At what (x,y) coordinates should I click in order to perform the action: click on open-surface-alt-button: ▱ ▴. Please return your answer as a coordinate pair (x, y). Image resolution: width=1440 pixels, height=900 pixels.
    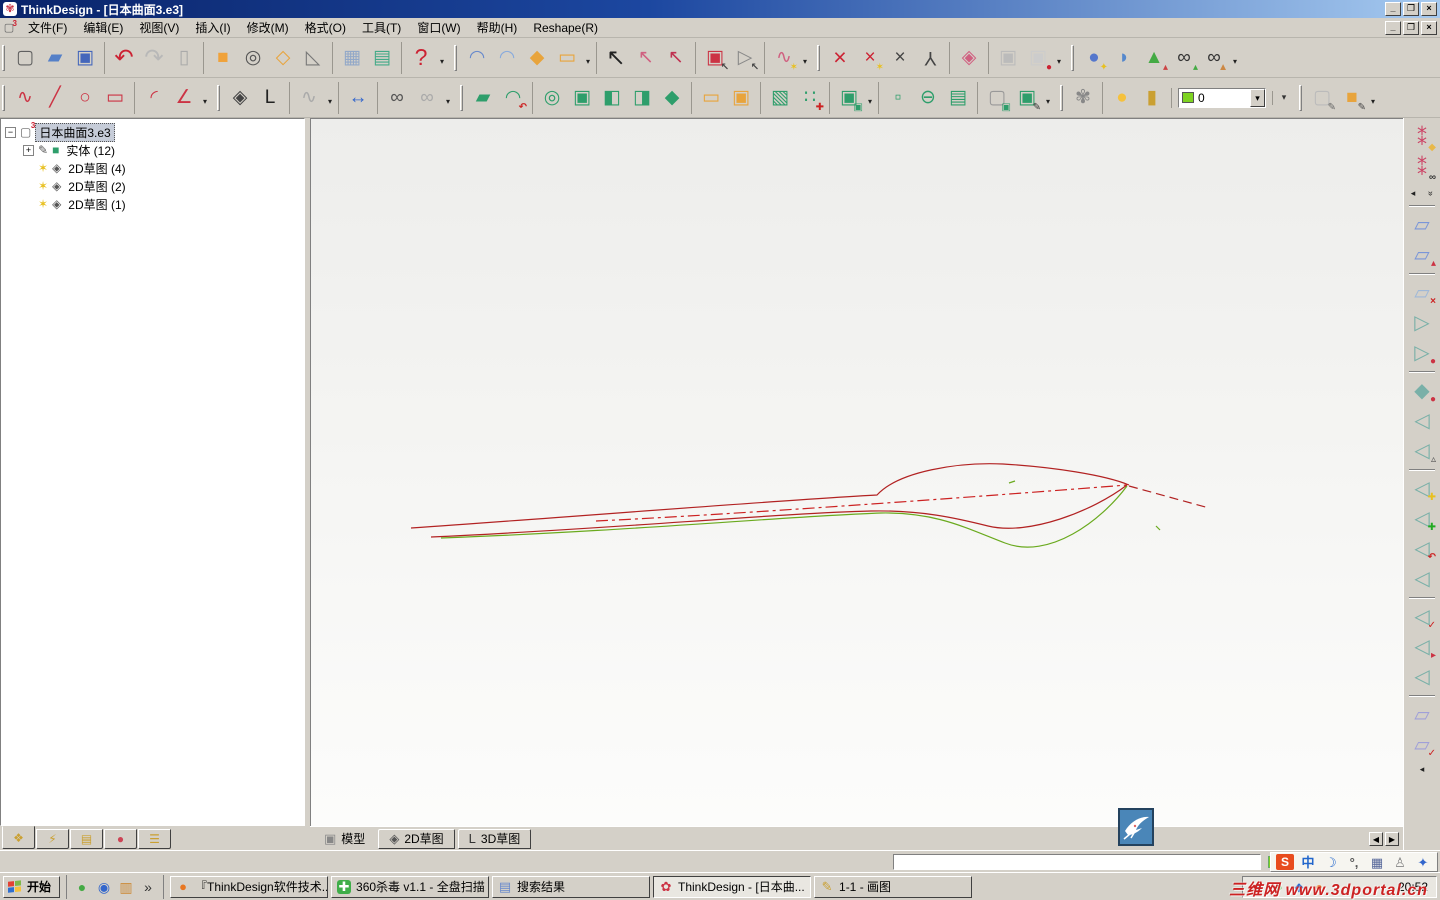
    Looking at the image, I should click on (1422, 255).